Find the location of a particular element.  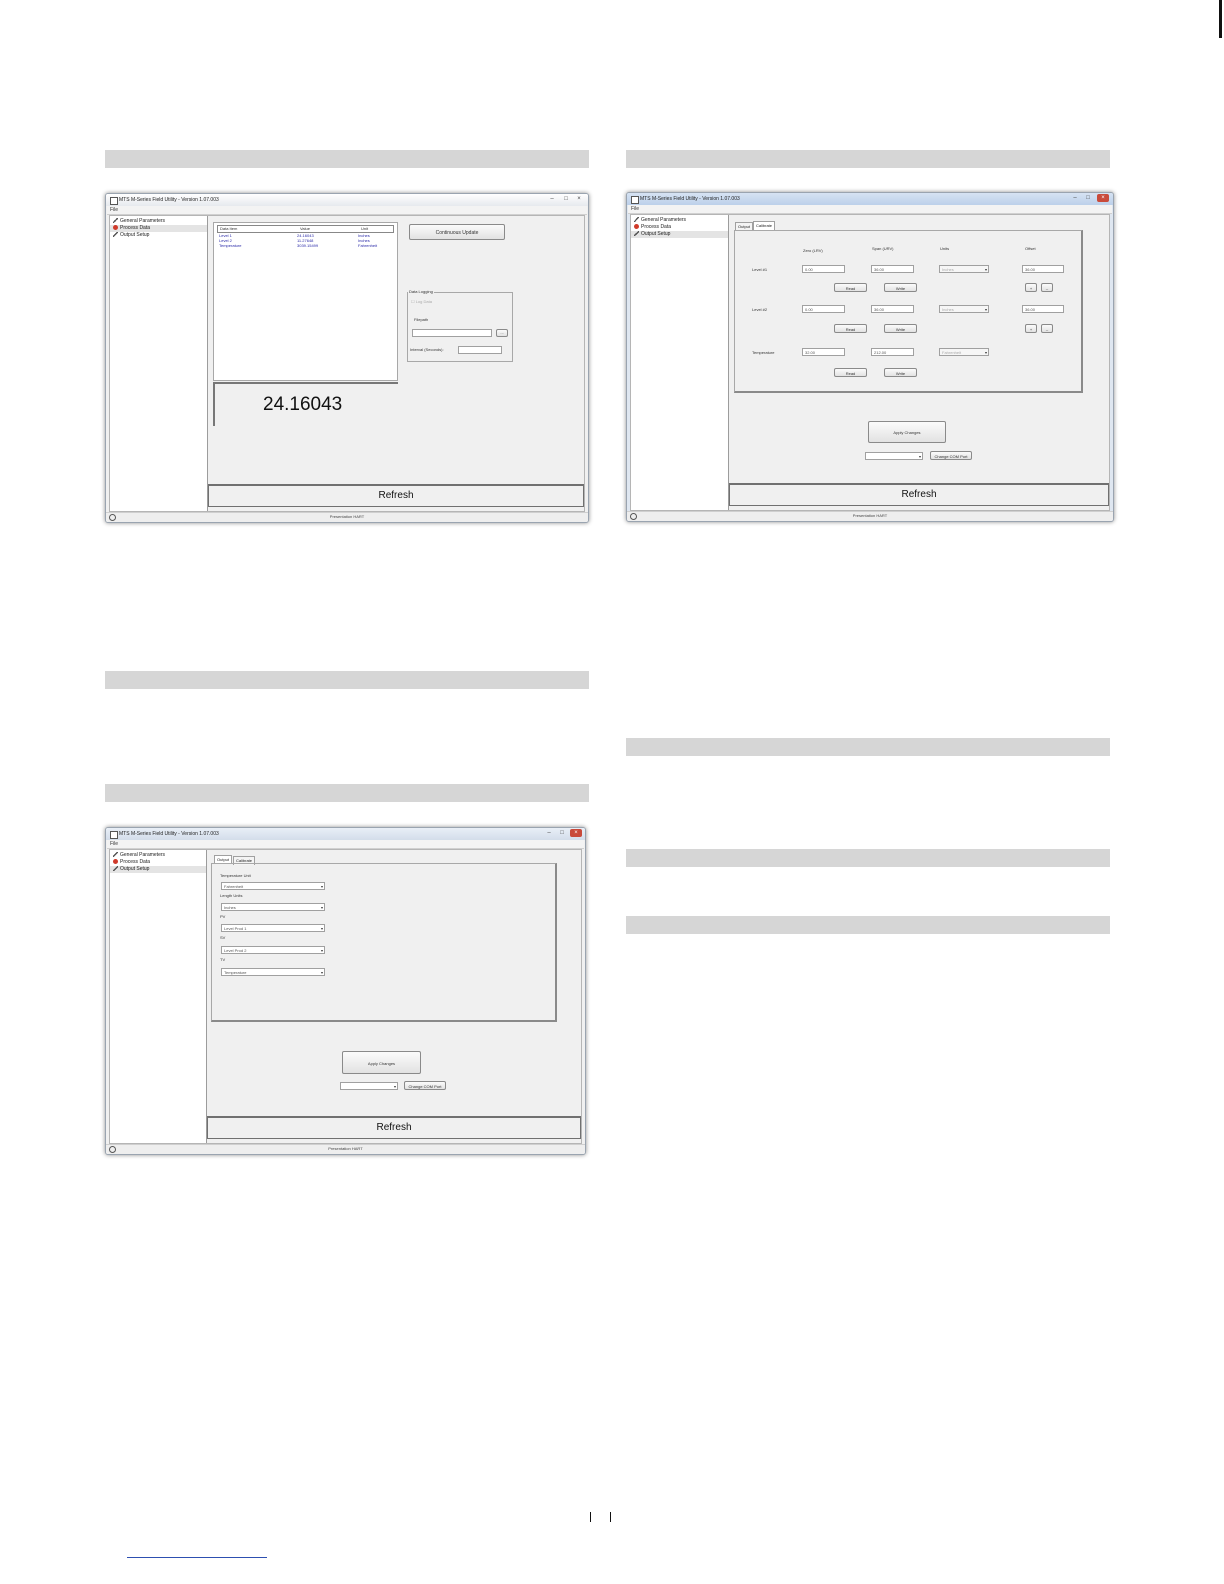

filepath-input is located at coordinates (452, 333).